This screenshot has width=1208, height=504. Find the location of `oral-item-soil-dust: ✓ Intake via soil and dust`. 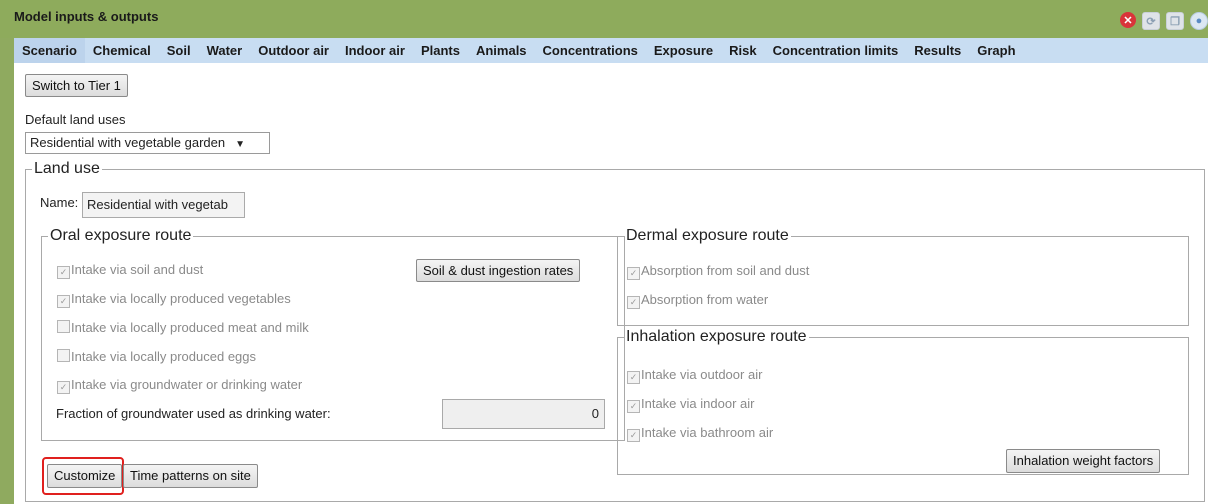

oral-item-soil-dust: ✓ Intake via soil and dust is located at coordinates (130, 270).